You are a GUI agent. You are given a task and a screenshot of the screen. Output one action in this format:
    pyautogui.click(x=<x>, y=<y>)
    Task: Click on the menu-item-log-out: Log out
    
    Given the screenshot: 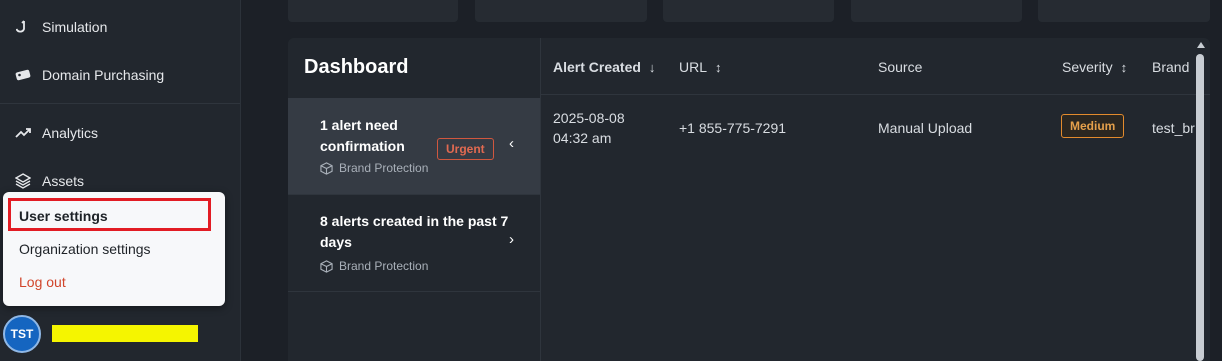 What is the action you would take?
    pyautogui.click(x=42, y=282)
    